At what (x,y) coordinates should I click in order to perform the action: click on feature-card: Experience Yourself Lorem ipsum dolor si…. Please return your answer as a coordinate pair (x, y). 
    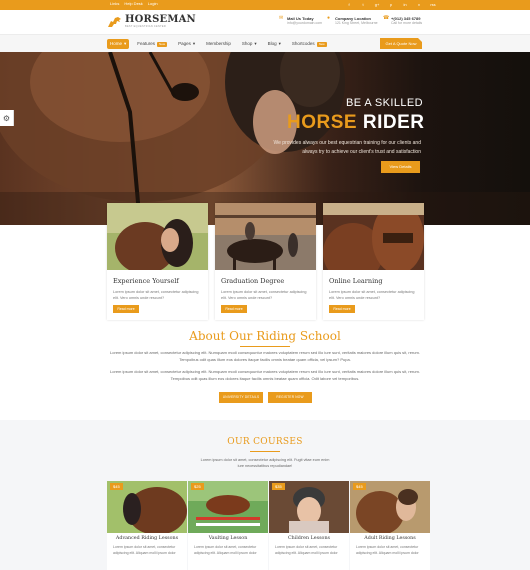
    Looking at the image, I should click on (157, 261).